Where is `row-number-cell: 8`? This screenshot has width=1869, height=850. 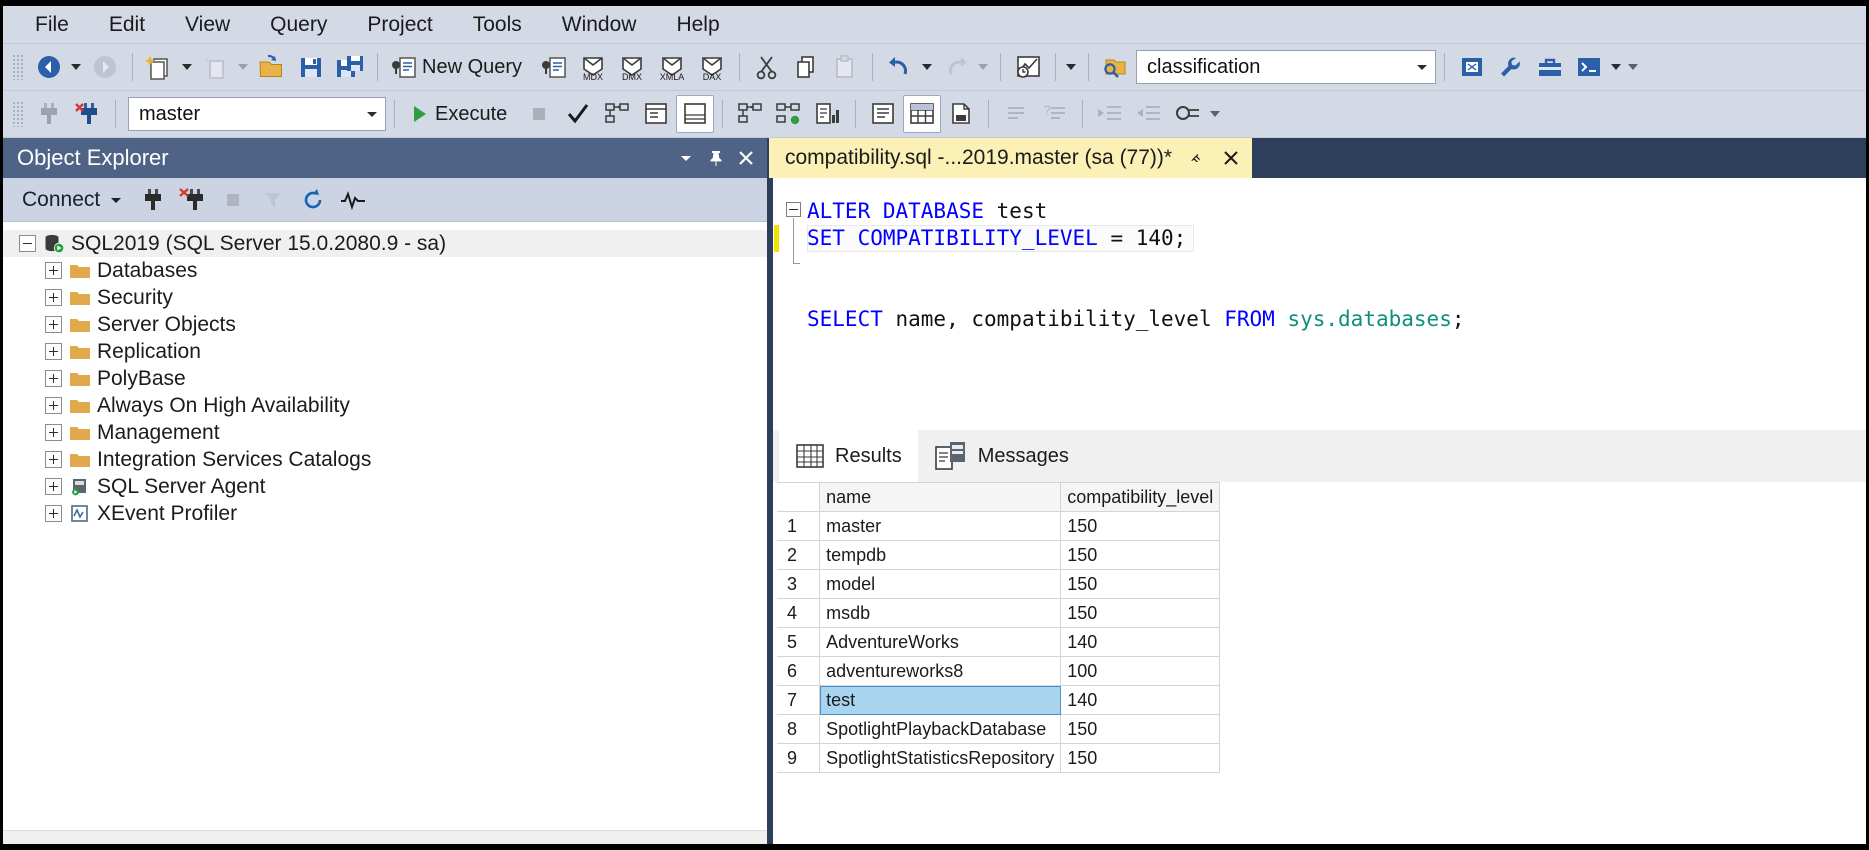
row-number-cell: 8 is located at coordinates (799, 729).